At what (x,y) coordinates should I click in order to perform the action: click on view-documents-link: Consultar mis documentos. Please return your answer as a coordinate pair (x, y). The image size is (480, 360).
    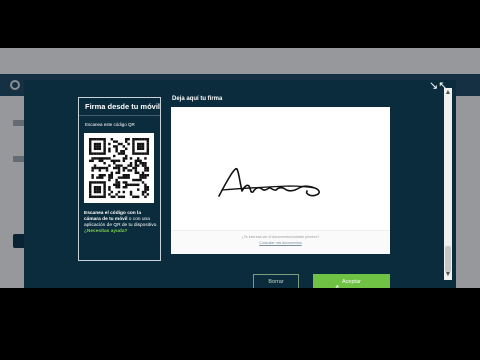
    Looking at the image, I should click on (280, 243).